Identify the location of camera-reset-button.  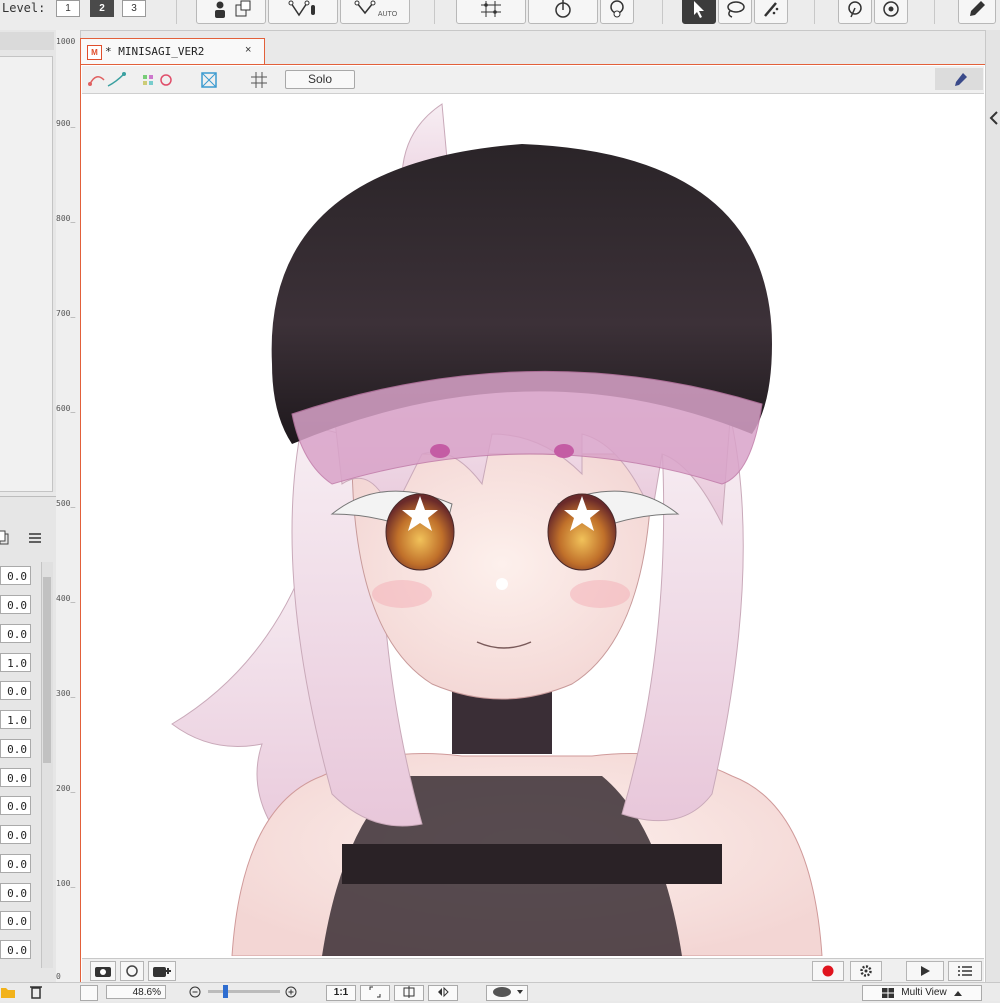
(132, 971).